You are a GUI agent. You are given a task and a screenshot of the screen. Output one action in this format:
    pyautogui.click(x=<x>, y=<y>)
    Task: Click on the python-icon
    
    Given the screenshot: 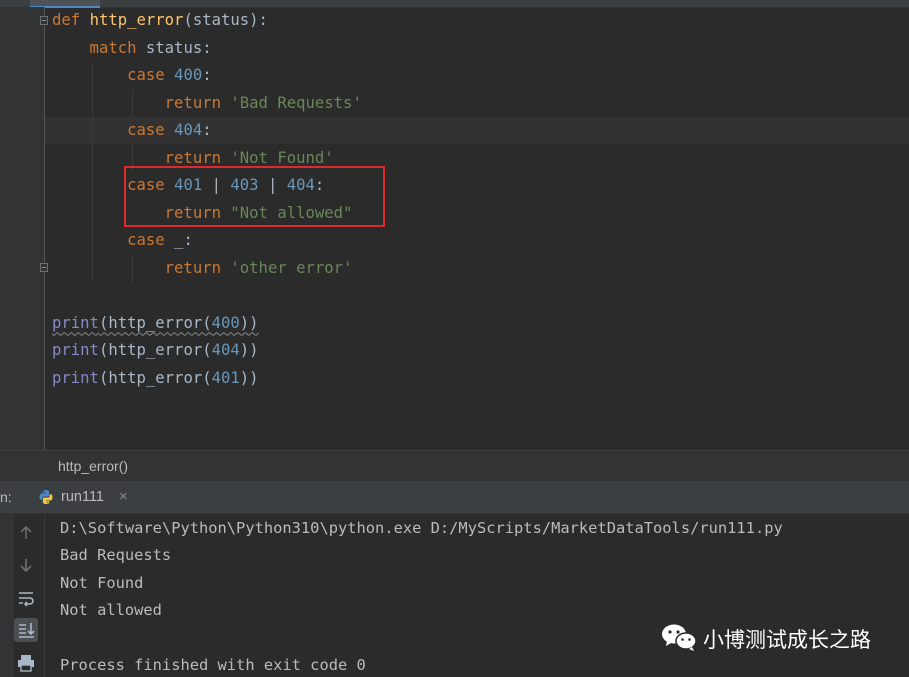 What is the action you would take?
    pyautogui.click(x=46, y=497)
    